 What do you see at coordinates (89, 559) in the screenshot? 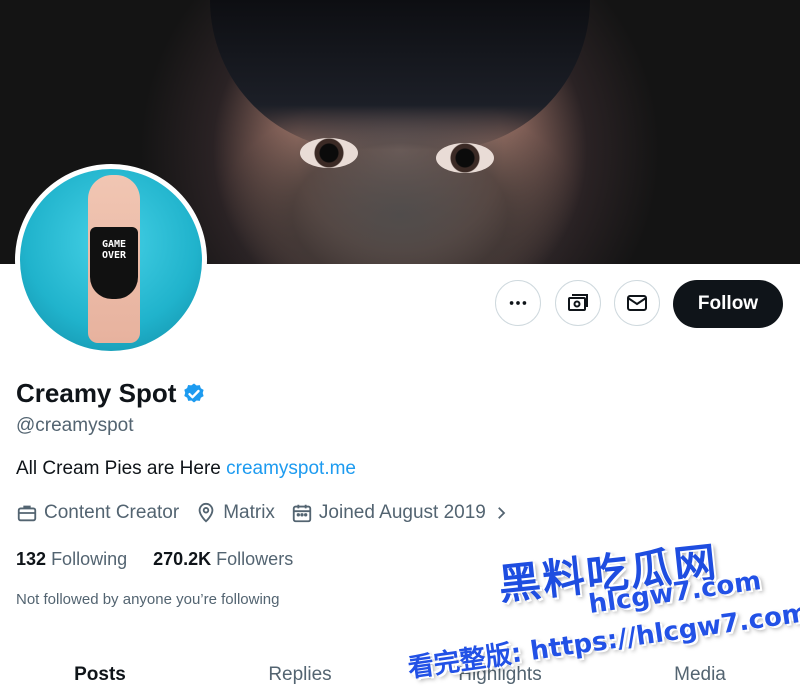
I see `following-label: Following` at bounding box center [89, 559].